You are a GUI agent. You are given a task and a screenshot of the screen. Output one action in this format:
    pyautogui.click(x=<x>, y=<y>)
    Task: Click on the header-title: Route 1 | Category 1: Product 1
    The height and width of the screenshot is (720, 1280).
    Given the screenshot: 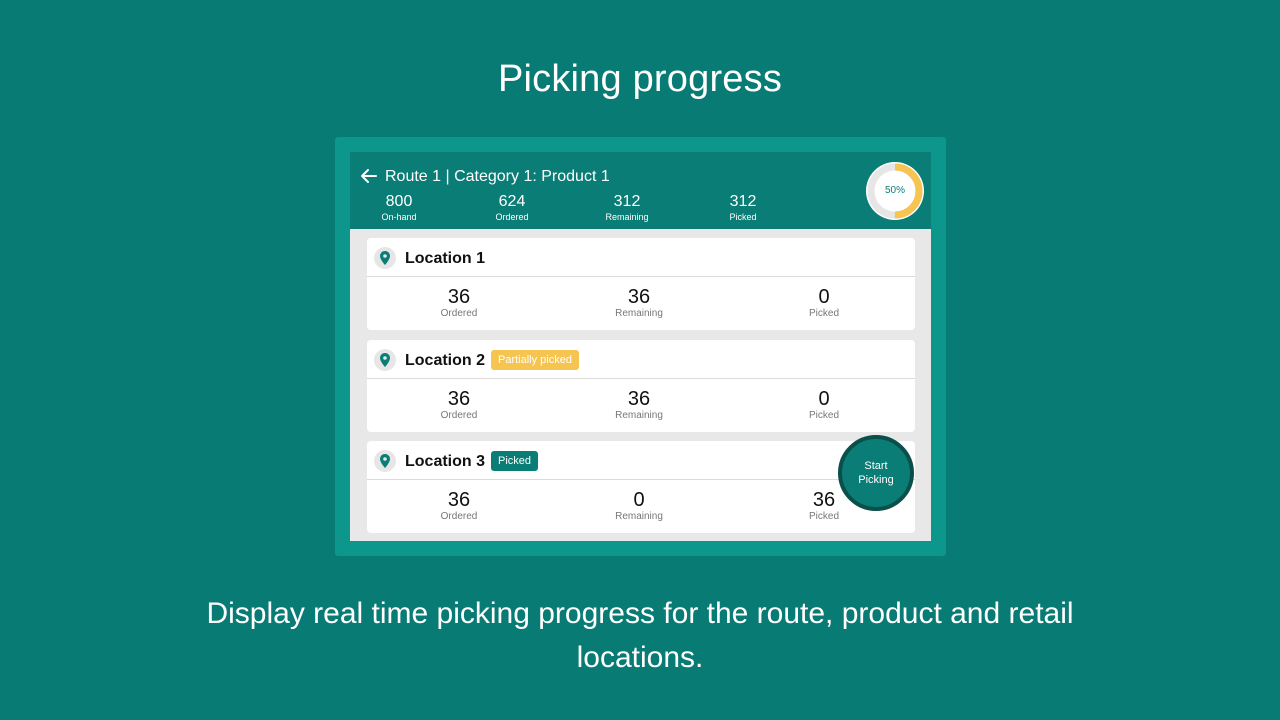 What is the action you would take?
    pyautogui.click(x=497, y=176)
    